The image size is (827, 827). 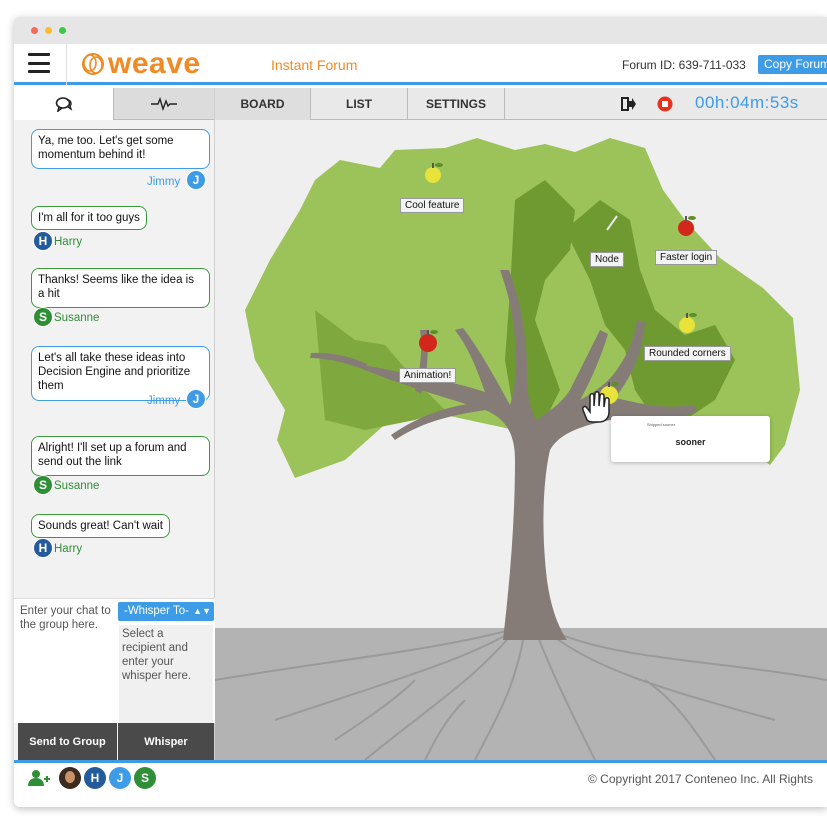 What do you see at coordinates (66, 618) in the screenshot?
I see `group-chat-input: Enter your chat to the group here.` at bounding box center [66, 618].